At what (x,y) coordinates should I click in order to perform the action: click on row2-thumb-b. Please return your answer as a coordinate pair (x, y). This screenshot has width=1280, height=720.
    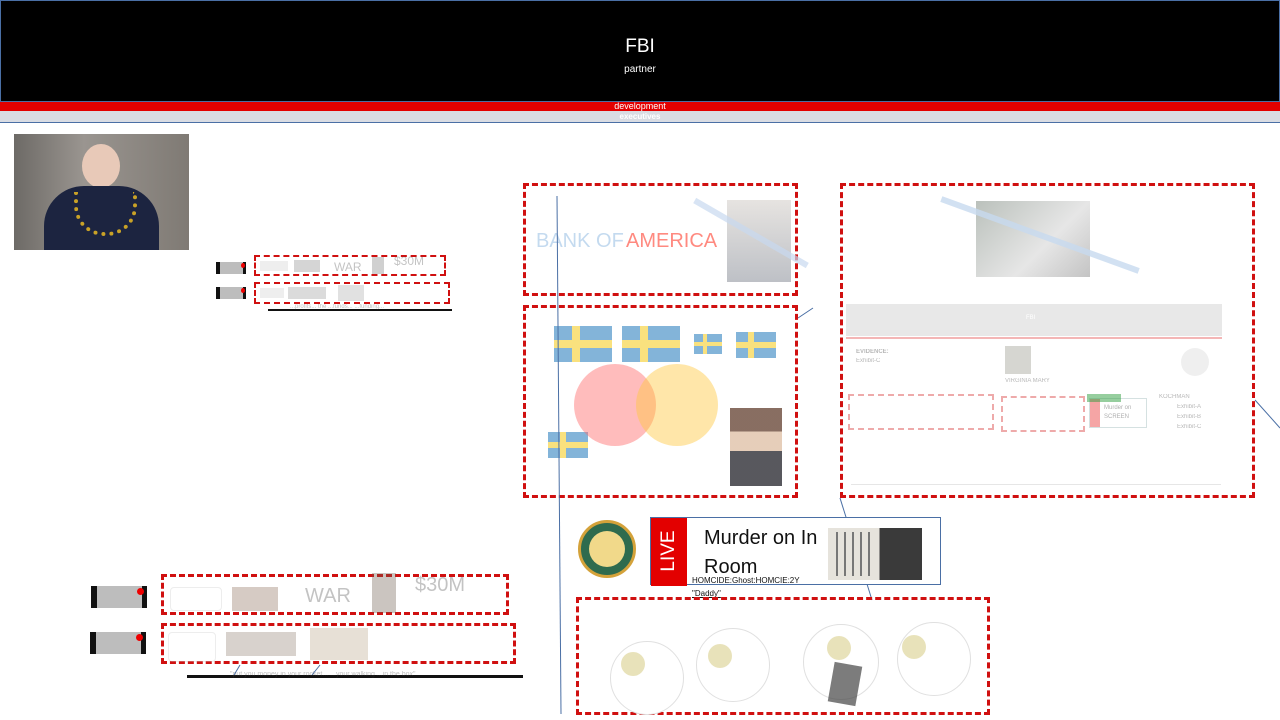
    Looking at the image, I should click on (307, 293).